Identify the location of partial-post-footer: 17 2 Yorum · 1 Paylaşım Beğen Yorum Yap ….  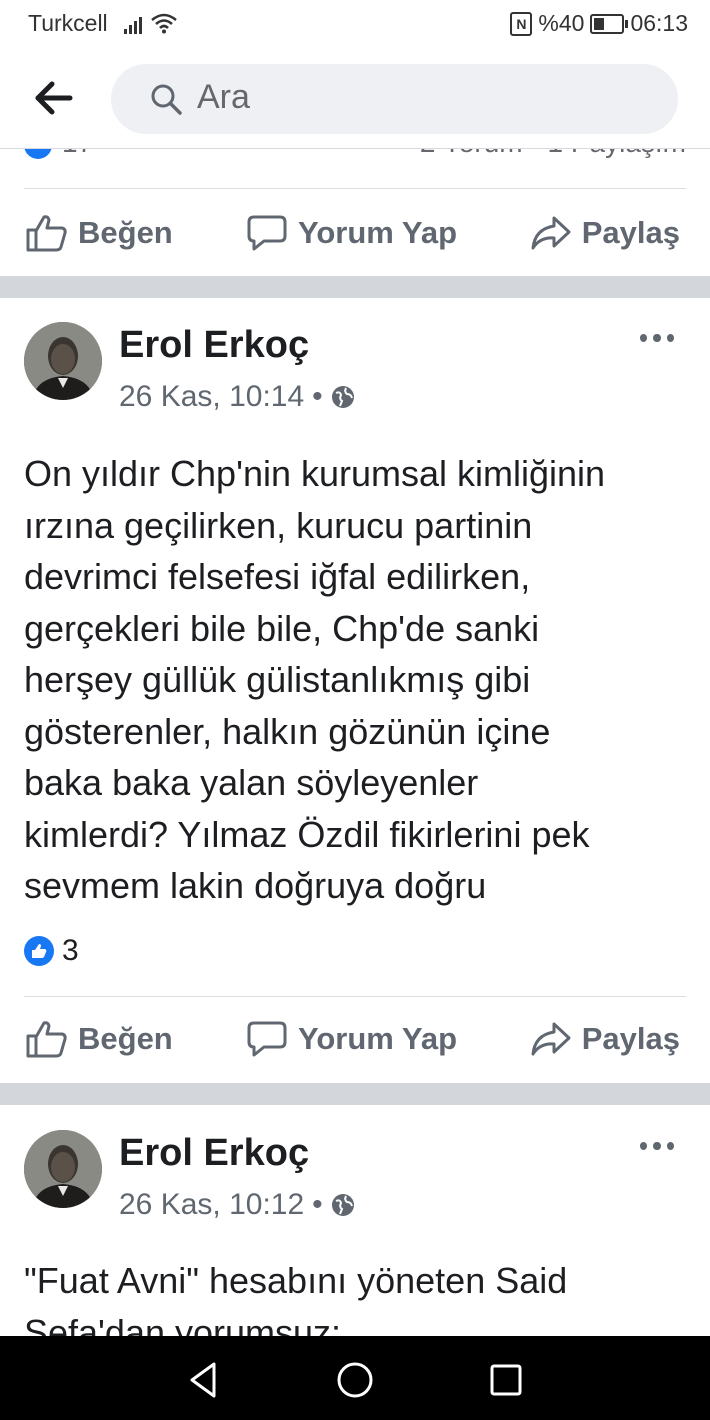
(355, 212).